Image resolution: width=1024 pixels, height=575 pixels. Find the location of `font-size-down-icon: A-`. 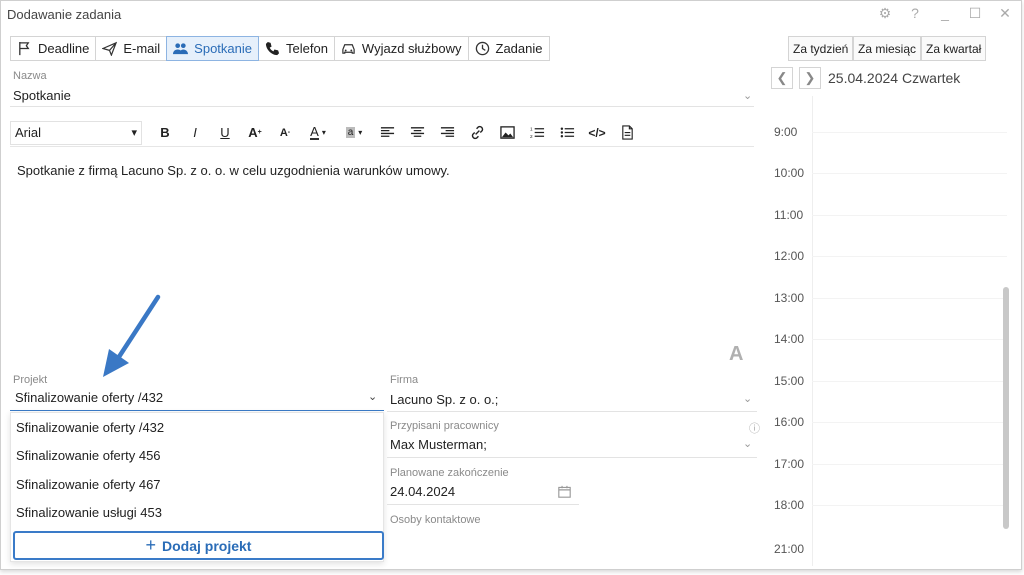

font-size-down-icon: A- is located at coordinates (285, 133).